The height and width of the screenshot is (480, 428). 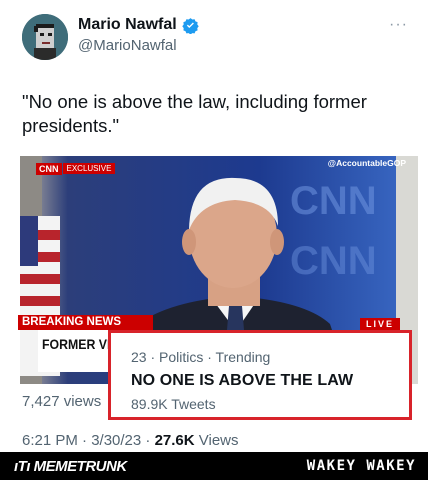 I want to click on tweet-timestamp: 6:21 PM · 3/30/23 · 27.6K Views, so click(x=130, y=440).